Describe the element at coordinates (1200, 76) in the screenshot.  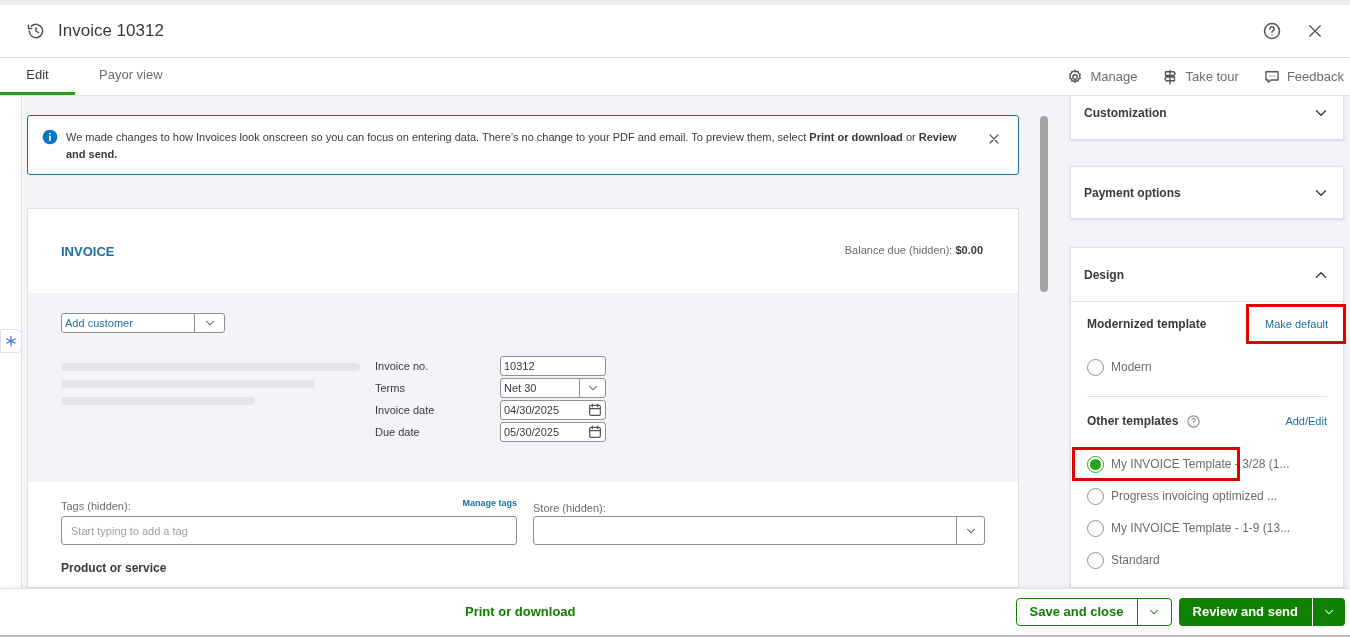
I see `toolbar-button: Take tour` at that location.